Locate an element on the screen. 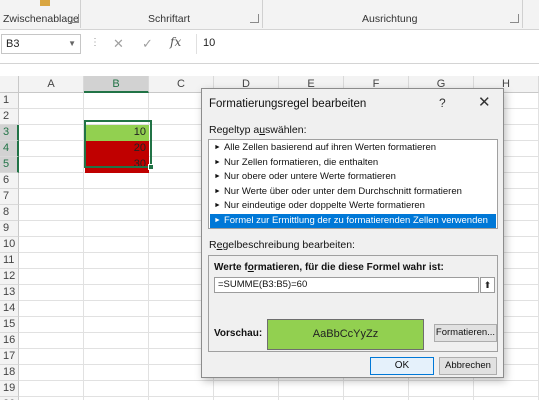  column-header: A is located at coordinates (51, 84).